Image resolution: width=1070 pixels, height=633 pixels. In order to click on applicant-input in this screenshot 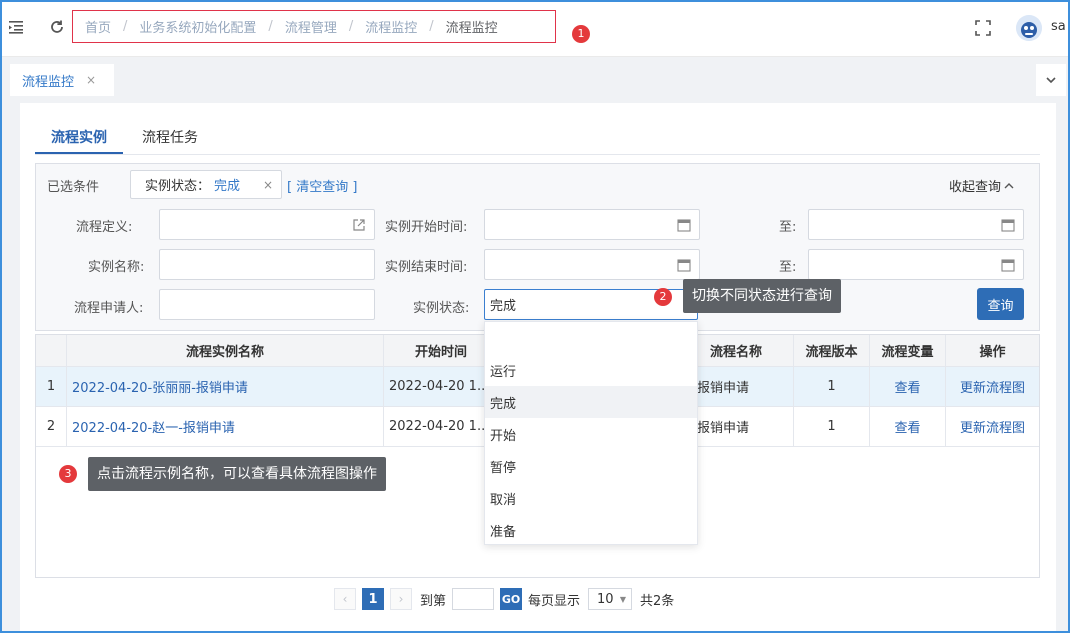, I will do `click(267, 304)`.